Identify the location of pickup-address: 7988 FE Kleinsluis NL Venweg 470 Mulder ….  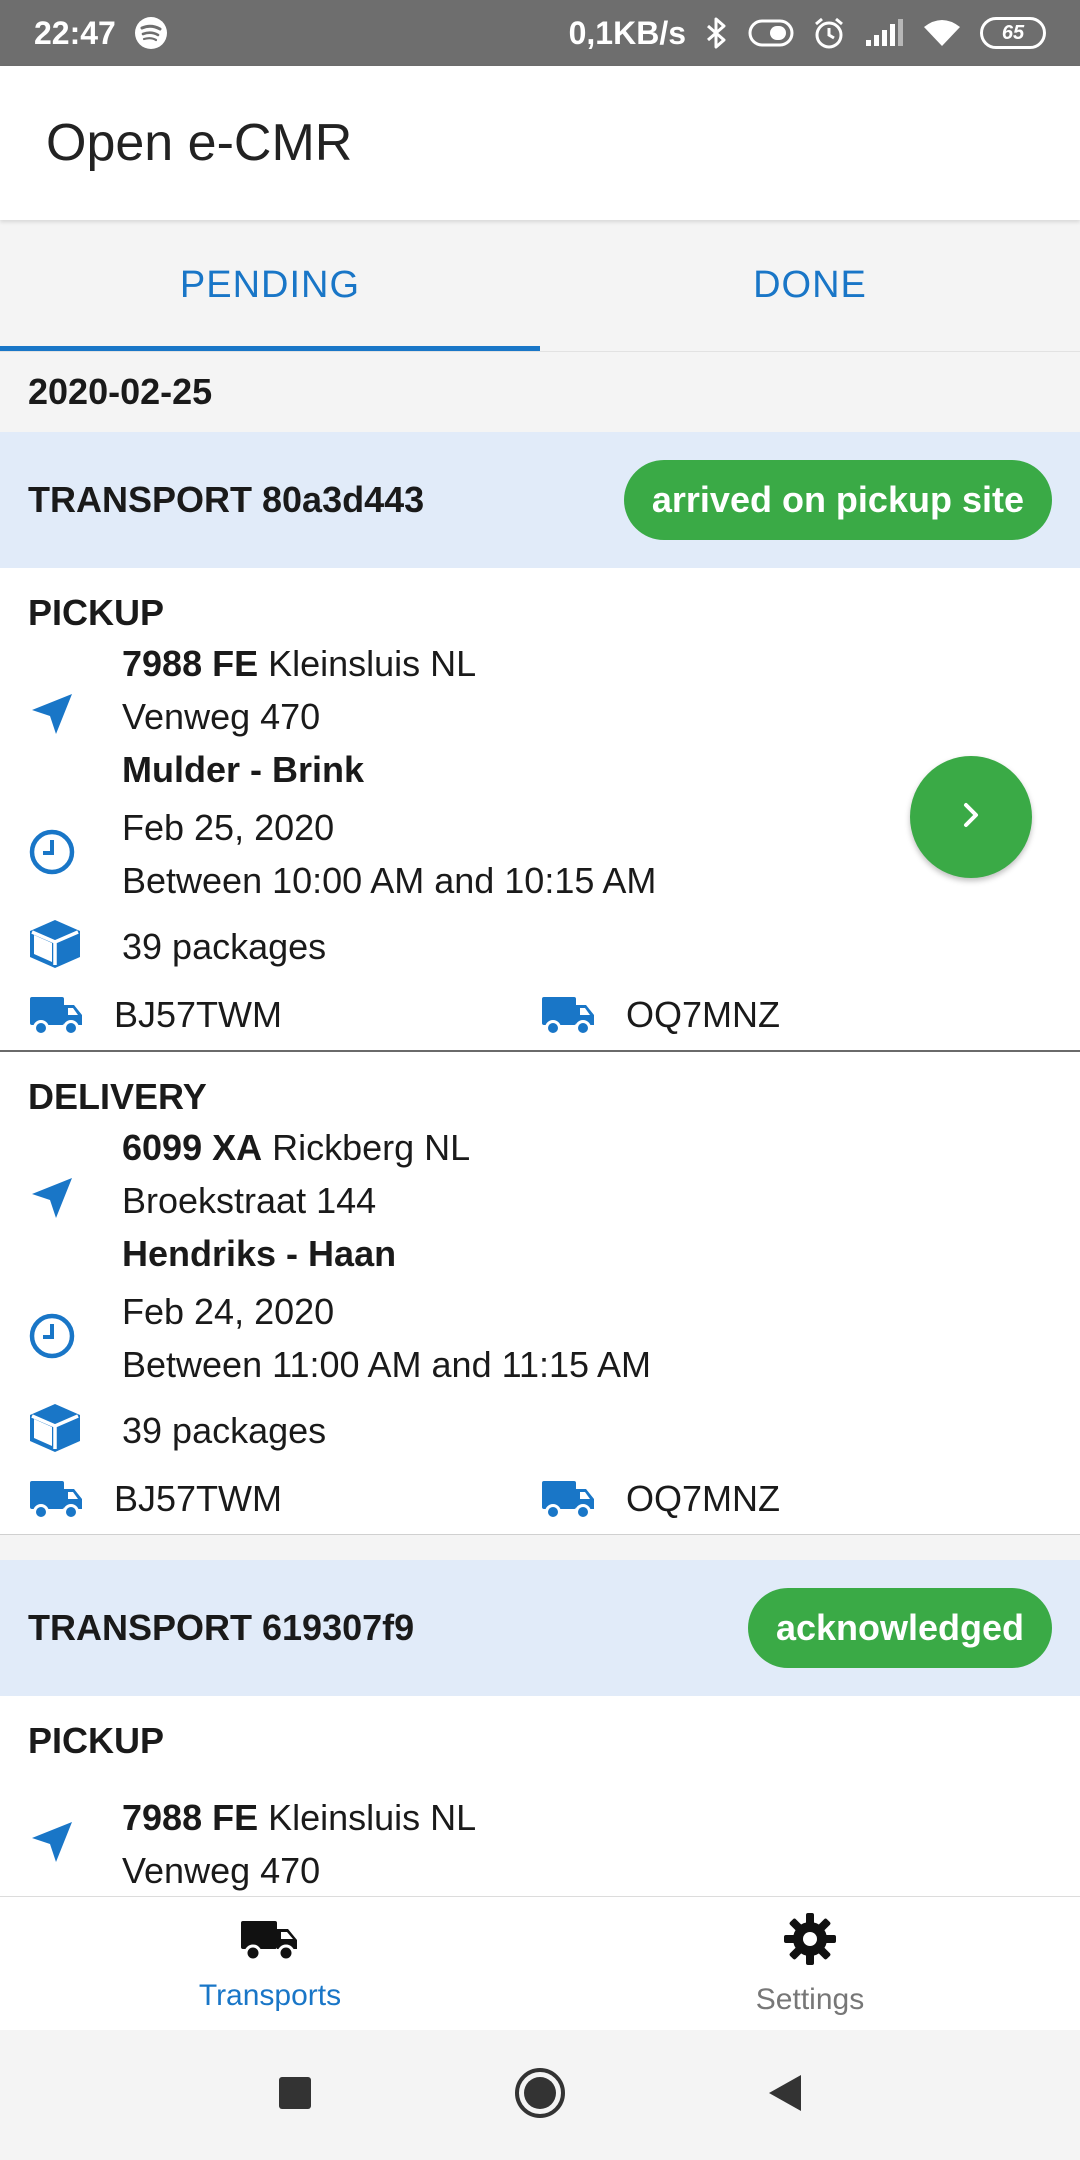
(540, 716).